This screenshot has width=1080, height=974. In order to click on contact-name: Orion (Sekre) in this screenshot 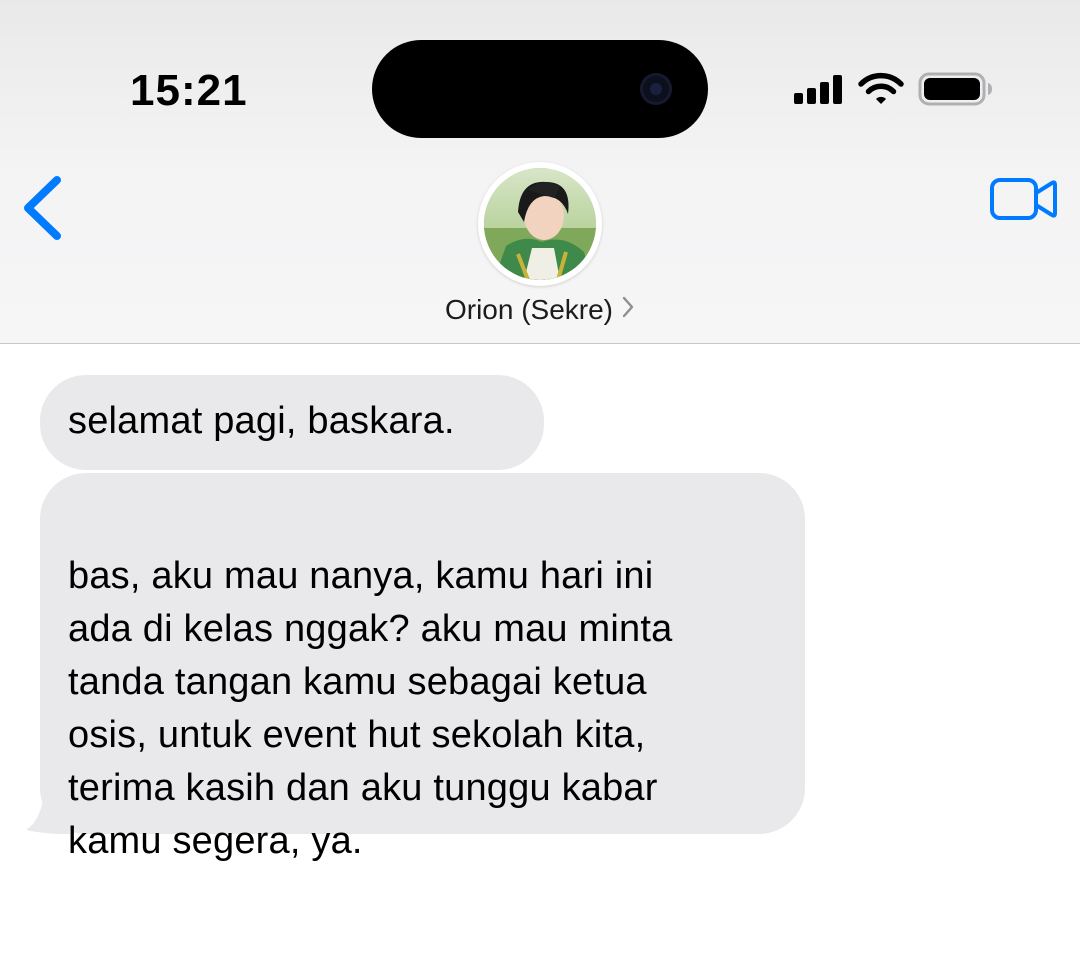, I will do `click(529, 309)`.